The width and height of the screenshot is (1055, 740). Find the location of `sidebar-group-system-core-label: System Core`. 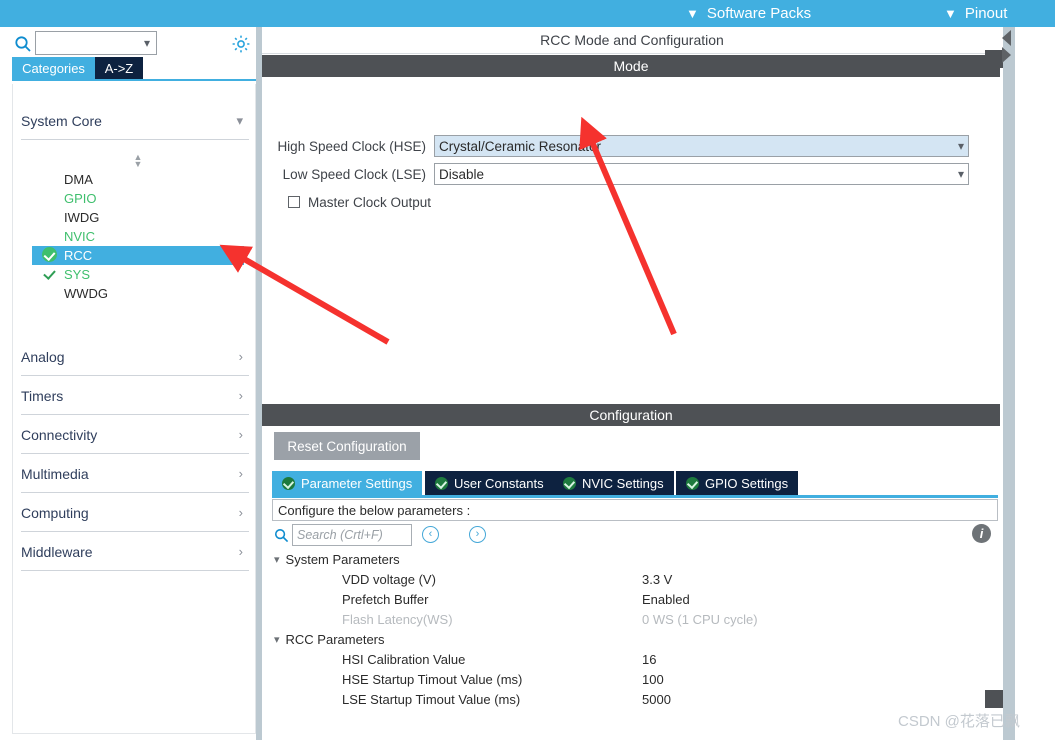

sidebar-group-system-core-label: System Core is located at coordinates (61, 120).